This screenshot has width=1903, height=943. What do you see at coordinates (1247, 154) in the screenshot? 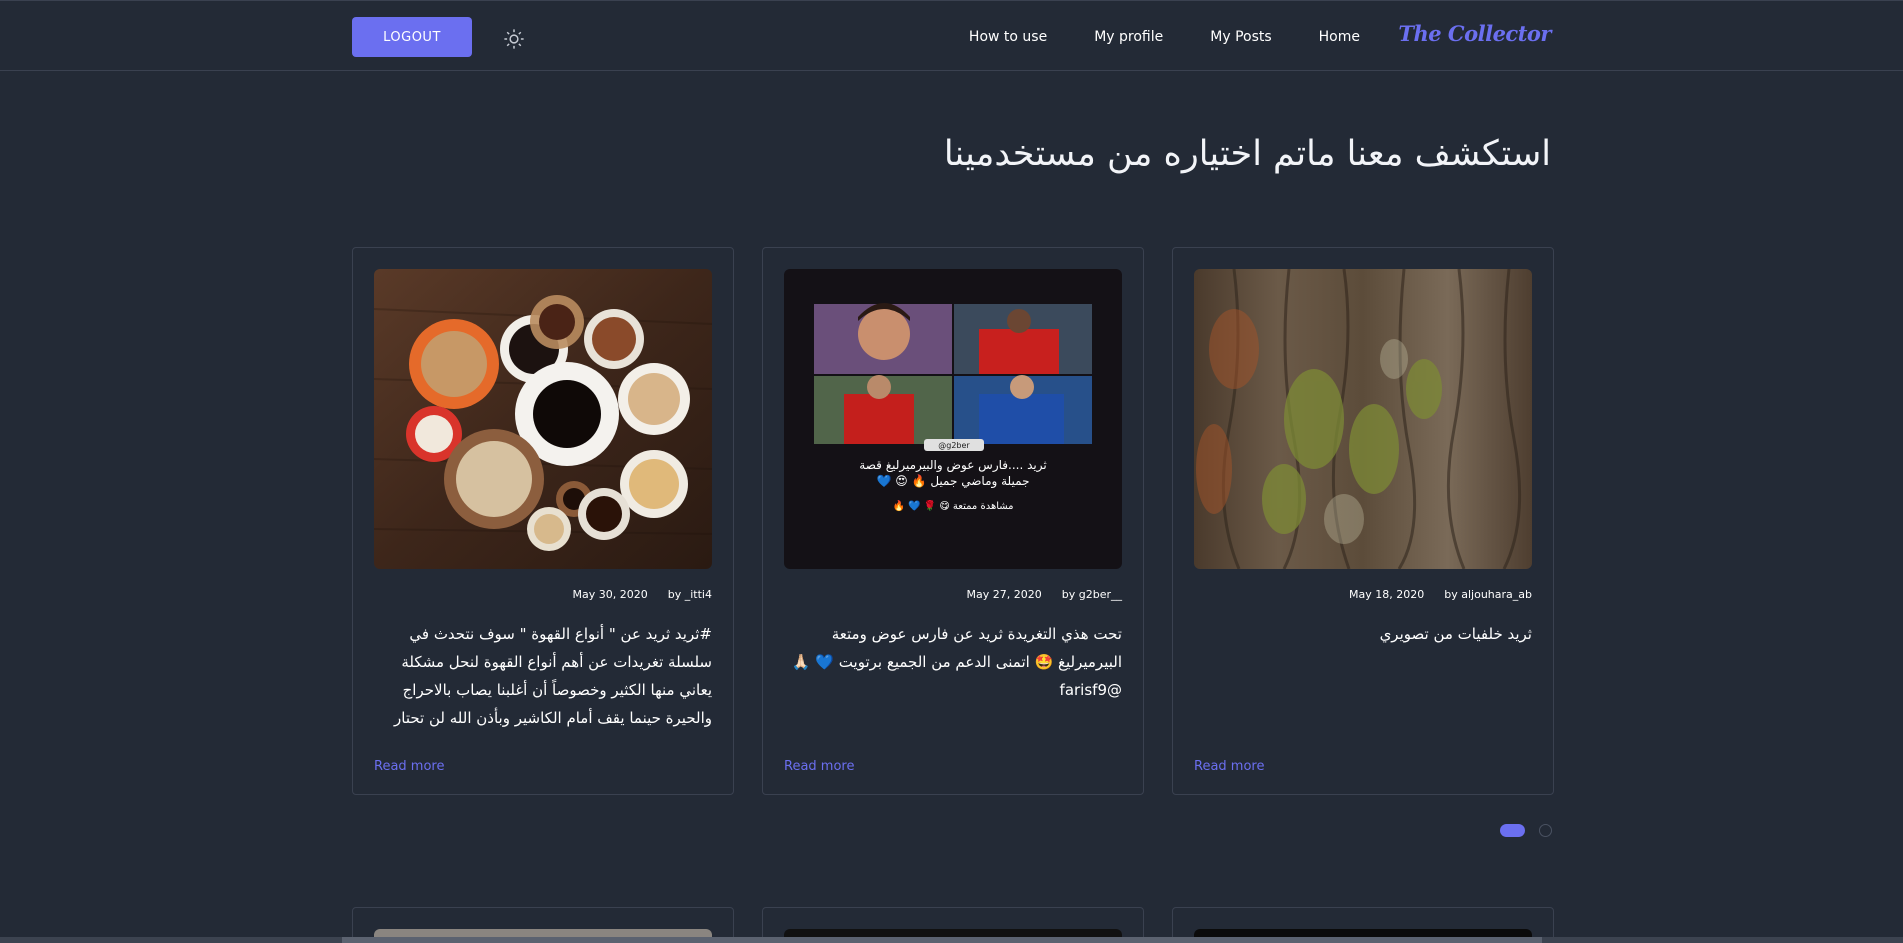
I see `page-title: استكشف معنا ماتم اختياره من مستخدمينا` at bounding box center [1247, 154].